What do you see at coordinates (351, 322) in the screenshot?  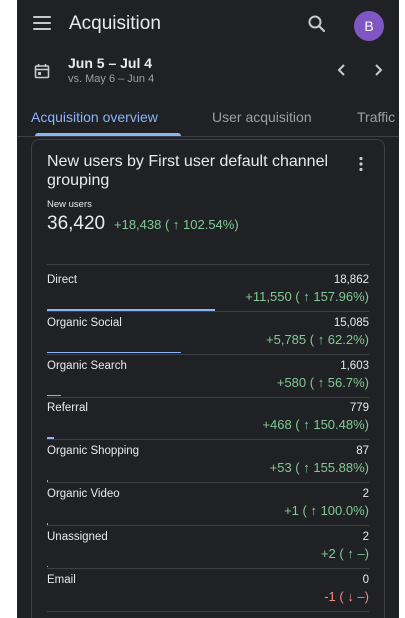 I see `channel-value: 15,085` at bounding box center [351, 322].